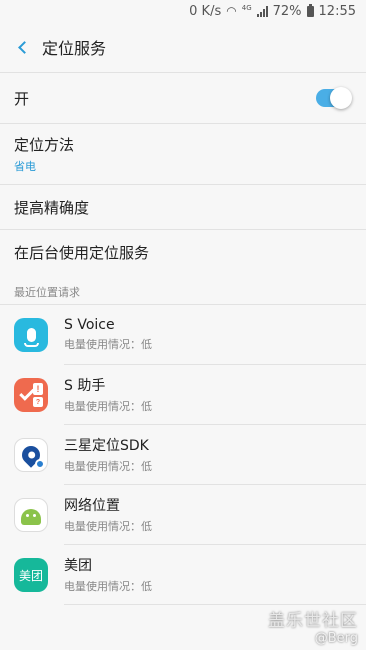  Describe the element at coordinates (183, 47) in the screenshot. I see `app-header: 定位服务` at that location.